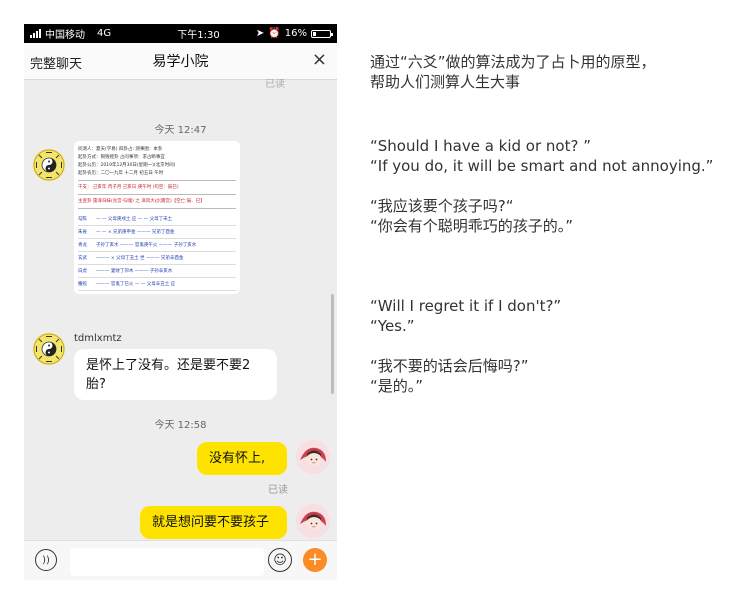 The image size is (750, 605). Describe the element at coordinates (128, 187) in the screenshot. I see `doc-ganzhi: 干支： 己亥年 丙子月 己亥日 庚午时 (旬空：辰巳)` at that location.